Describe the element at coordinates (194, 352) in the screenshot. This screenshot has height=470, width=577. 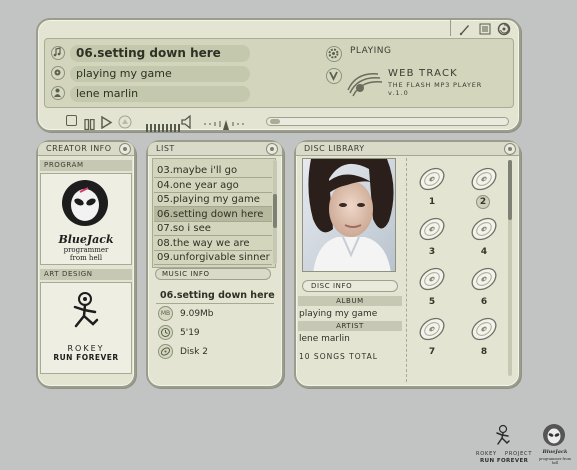
I see `disc-value: Disk 2` at that location.